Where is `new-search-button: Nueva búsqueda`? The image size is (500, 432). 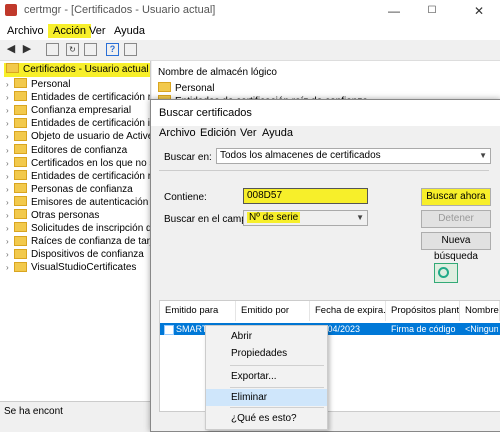
new-search-button: Nueva búsqueda is located at coordinates (456, 247).